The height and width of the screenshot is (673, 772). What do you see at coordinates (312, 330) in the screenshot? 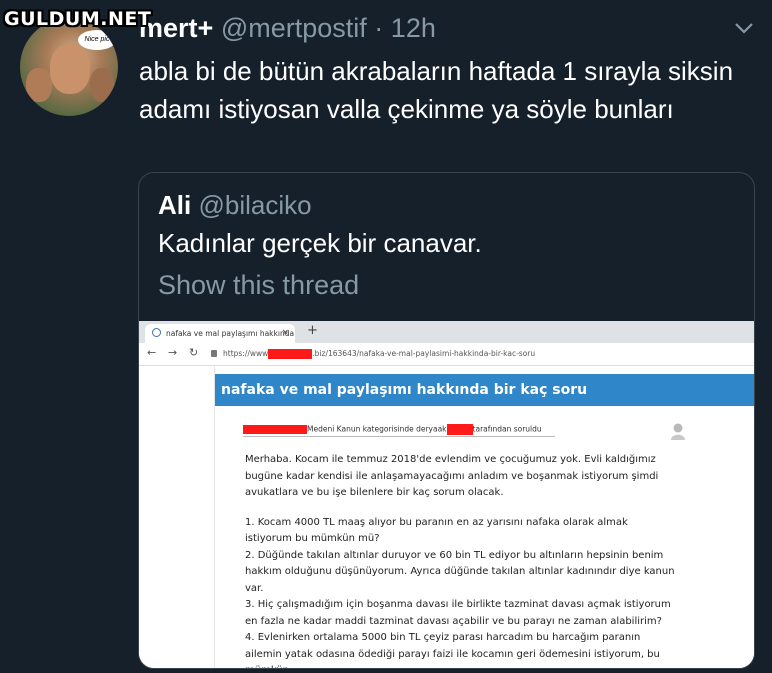
I see `new-tab-icon: +` at bounding box center [312, 330].